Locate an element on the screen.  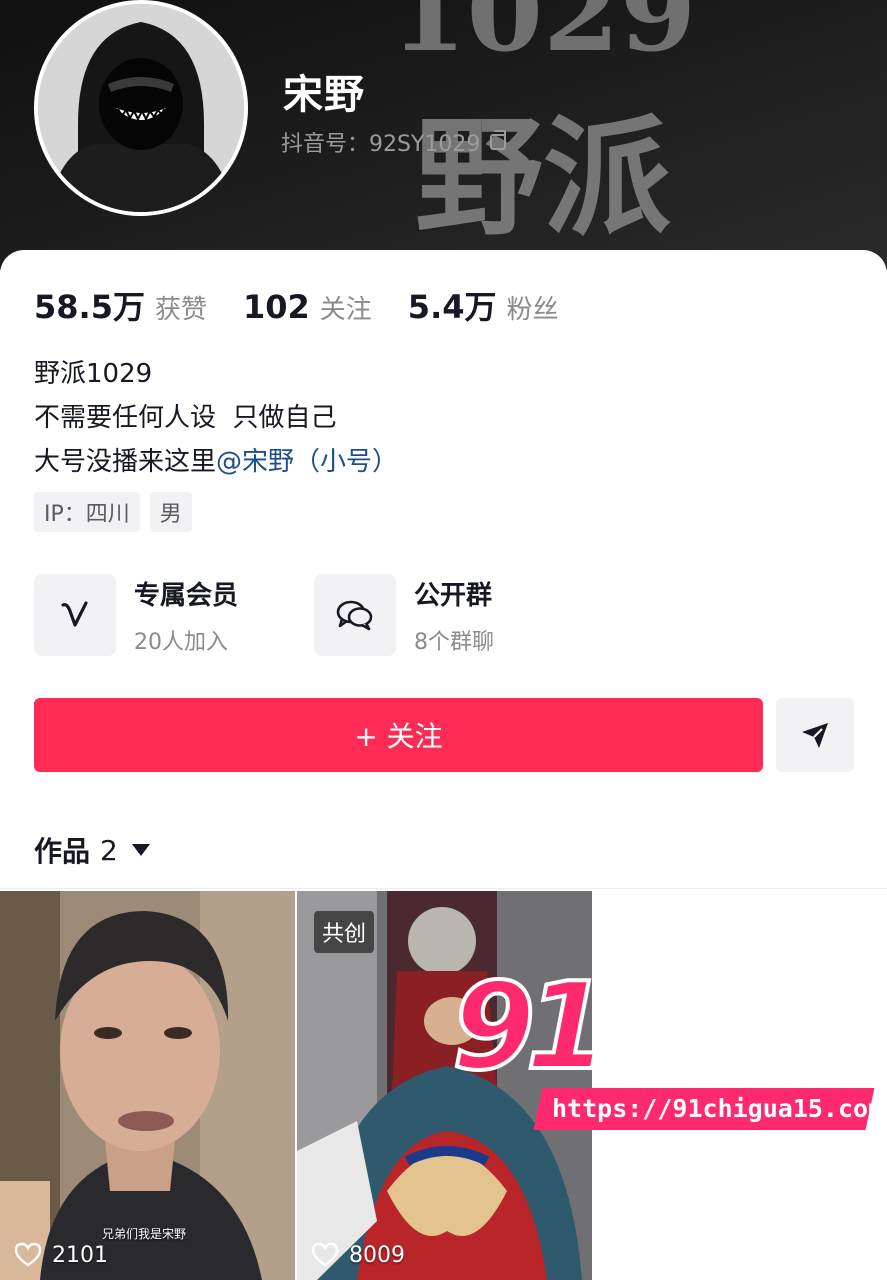
stat-followers-label: 粉丝 is located at coordinates (532, 310).